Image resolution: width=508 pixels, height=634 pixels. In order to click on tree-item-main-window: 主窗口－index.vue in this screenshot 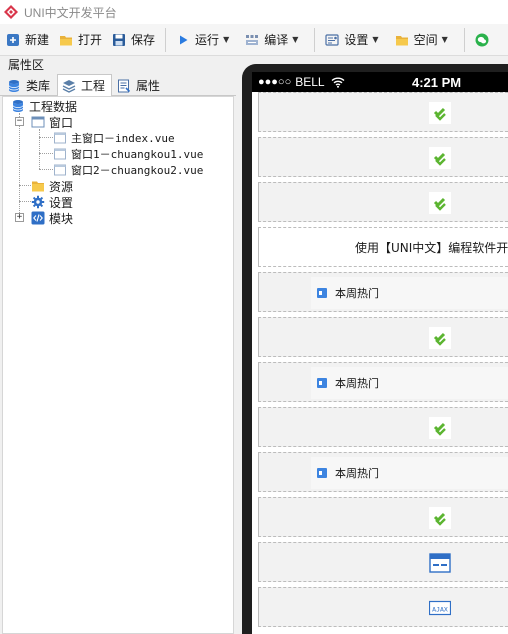, I will do `click(114, 138)`.